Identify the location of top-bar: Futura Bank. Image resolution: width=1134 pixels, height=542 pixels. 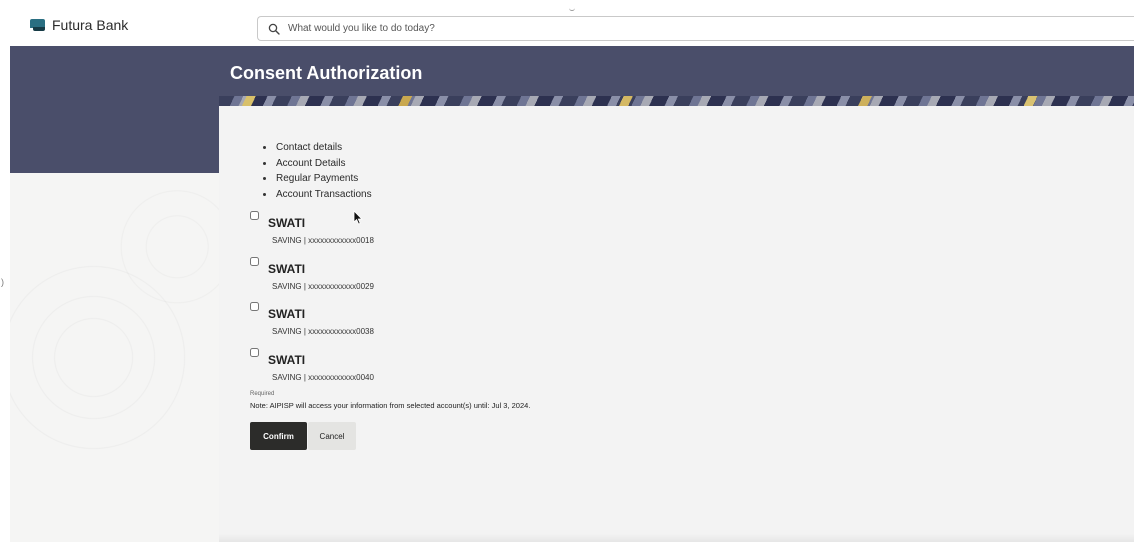
(567, 23).